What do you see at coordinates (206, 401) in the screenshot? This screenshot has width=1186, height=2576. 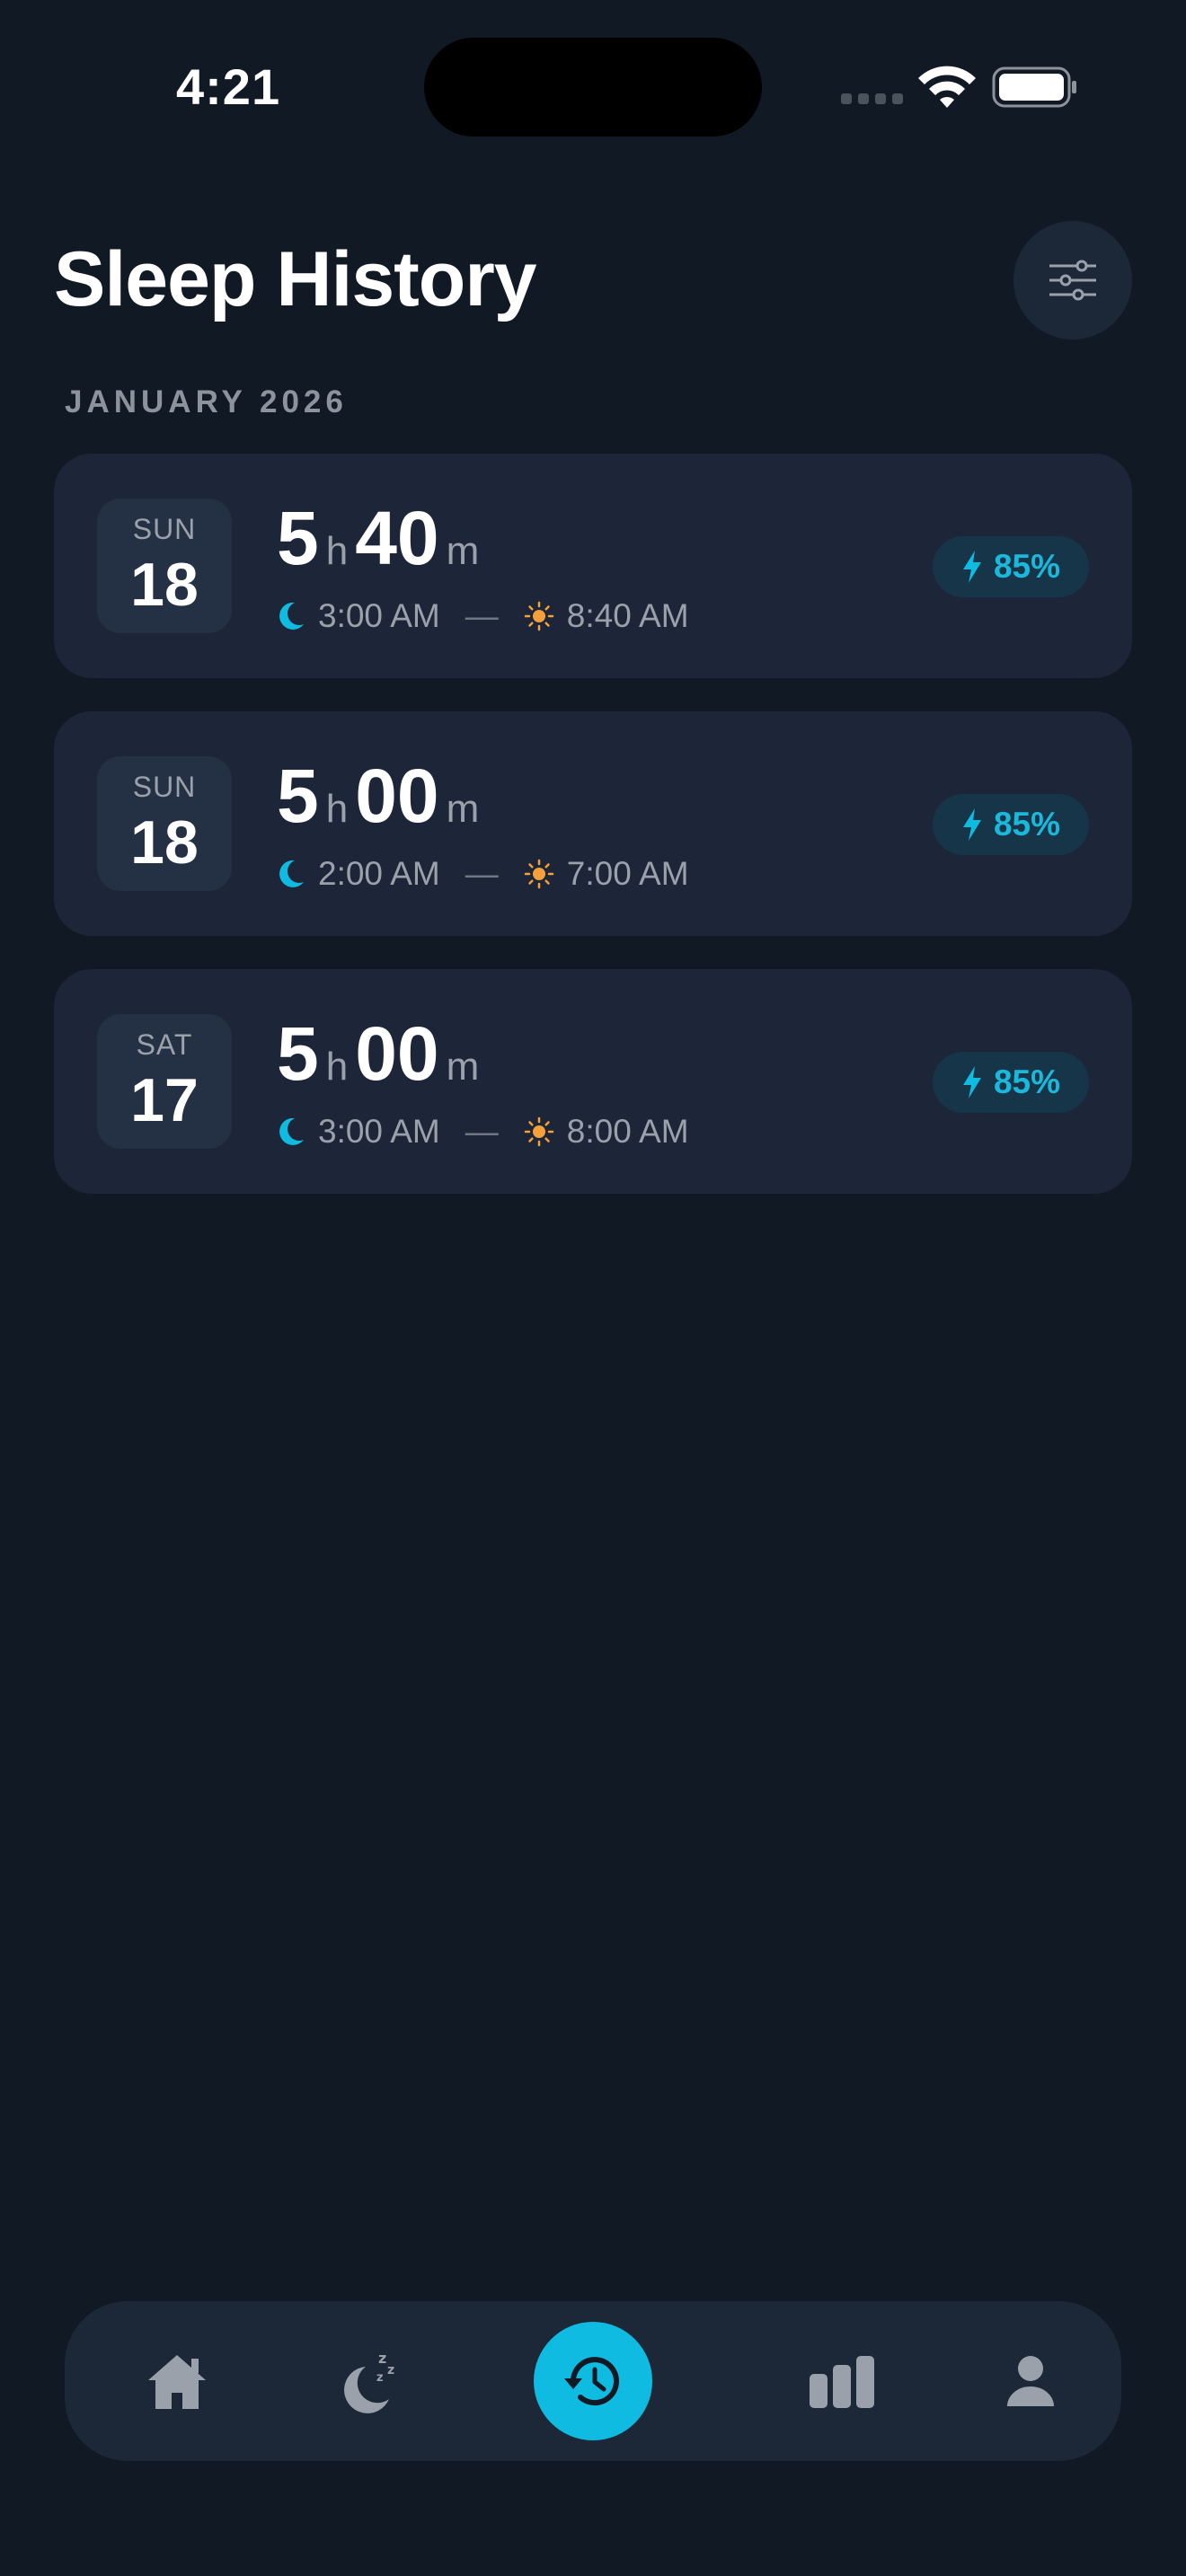 I see `month-section-header: JANUARY 2026` at bounding box center [206, 401].